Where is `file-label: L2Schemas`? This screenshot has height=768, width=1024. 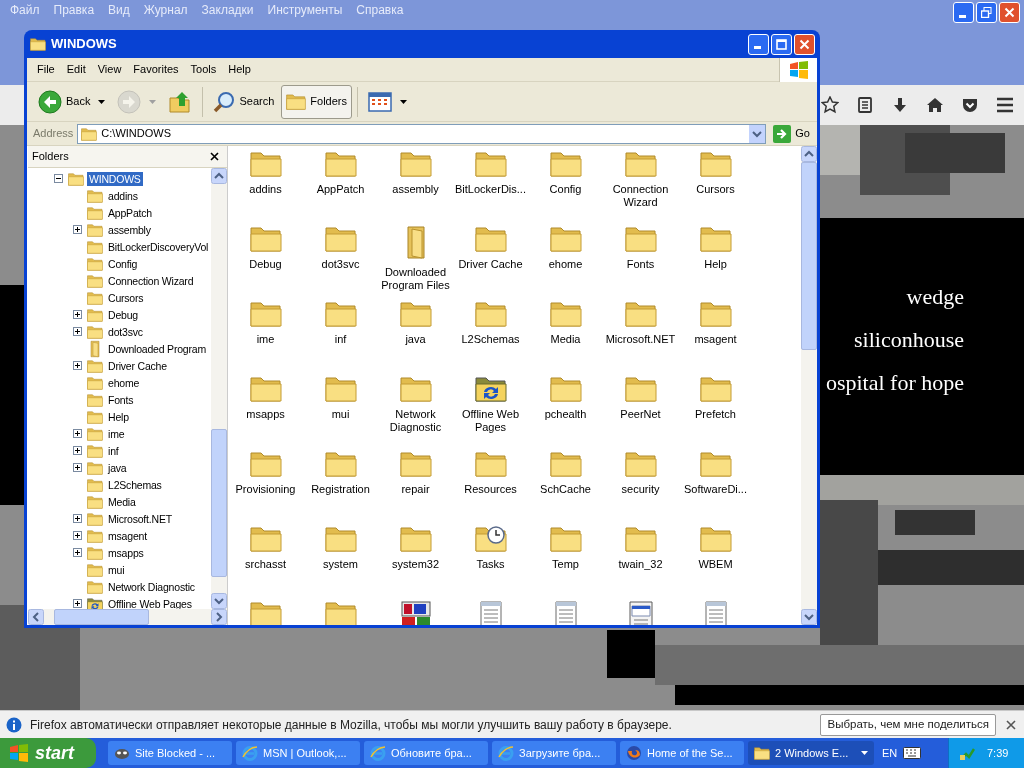 file-label: L2Schemas is located at coordinates (490, 339).